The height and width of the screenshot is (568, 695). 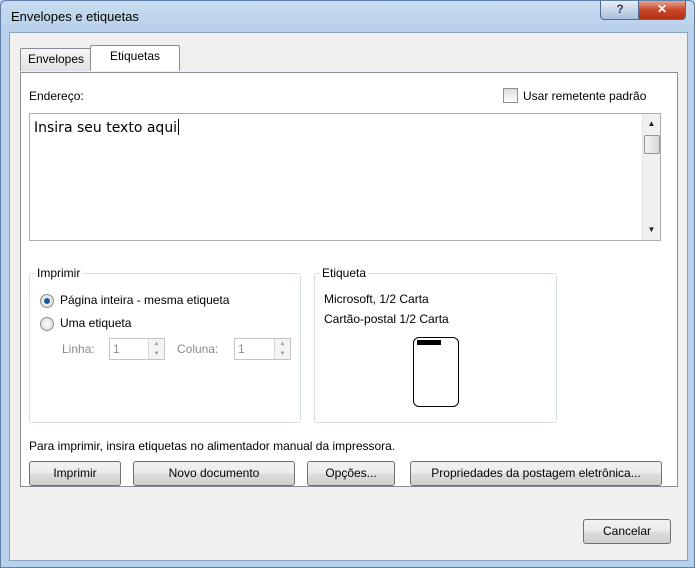 What do you see at coordinates (651, 230) in the screenshot?
I see `scroll-down-icon: ▼` at bounding box center [651, 230].